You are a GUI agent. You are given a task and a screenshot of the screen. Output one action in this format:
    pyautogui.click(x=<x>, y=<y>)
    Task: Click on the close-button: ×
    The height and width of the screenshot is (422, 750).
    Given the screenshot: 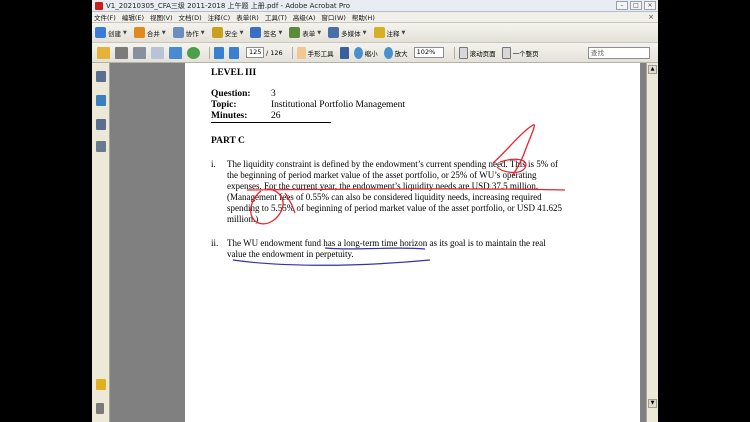 What is the action you would take?
    pyautogui.click(x=650, y=5)
    